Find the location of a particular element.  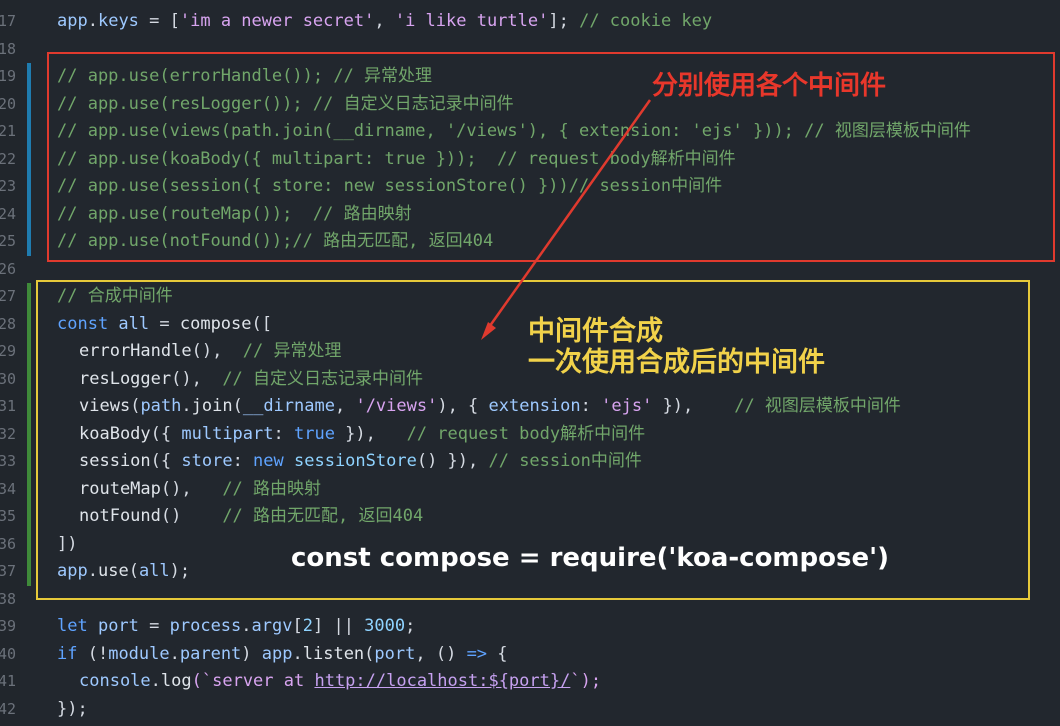

compose-note-line1: 中间件合成 is located at coordinates (595, 331).